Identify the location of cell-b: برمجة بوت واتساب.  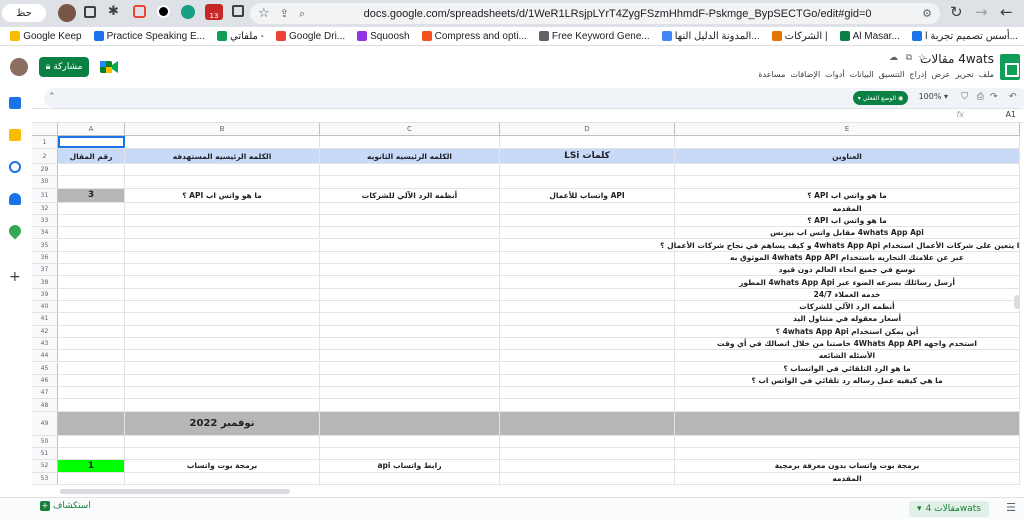
(222, 466).